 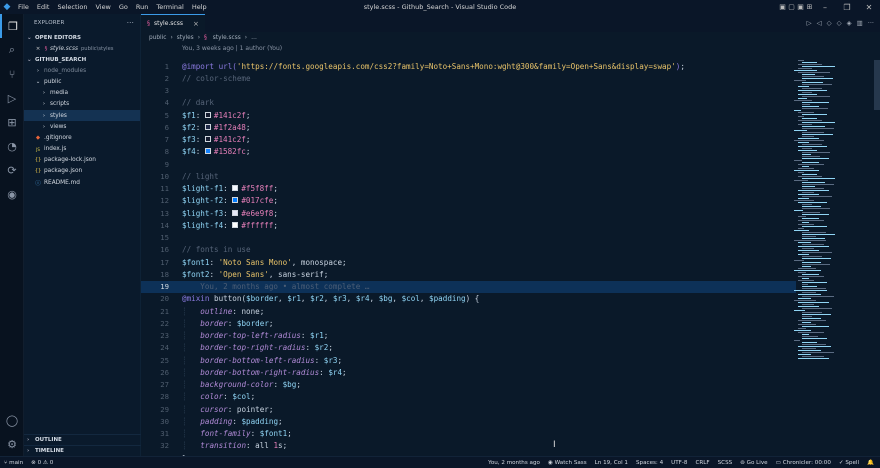 I want to click on tree-item: JS index.js, so click(x=82, y=149).